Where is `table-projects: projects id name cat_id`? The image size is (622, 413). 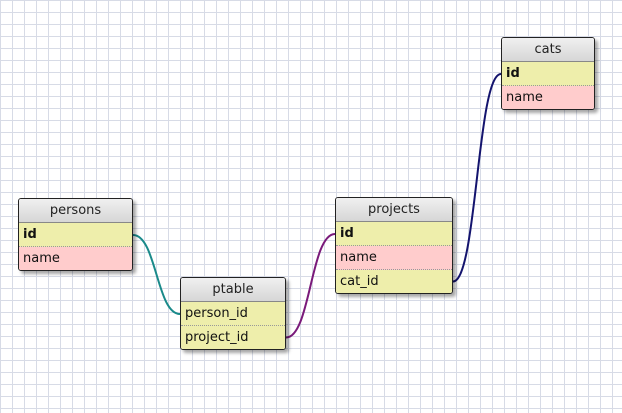
table-projects: projects id name cat_id is located at coordinates (394, 245).